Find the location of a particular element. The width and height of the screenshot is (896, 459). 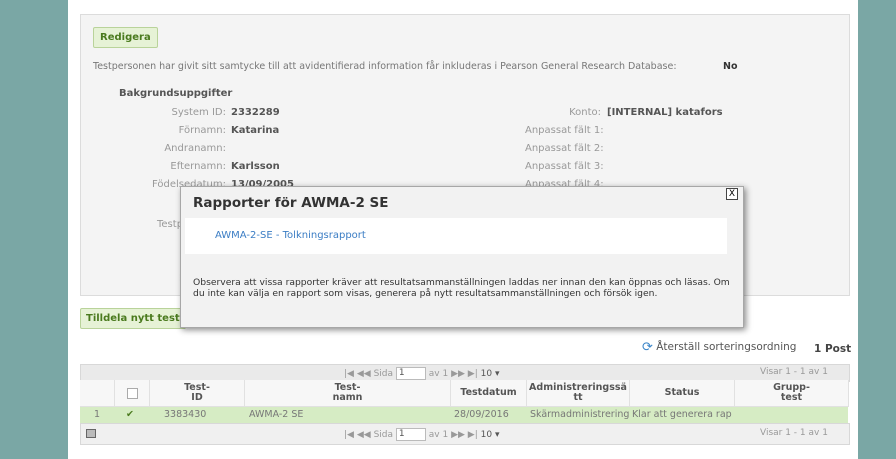

field-last-name: Efternamn: is located at coordinates (153, 168).